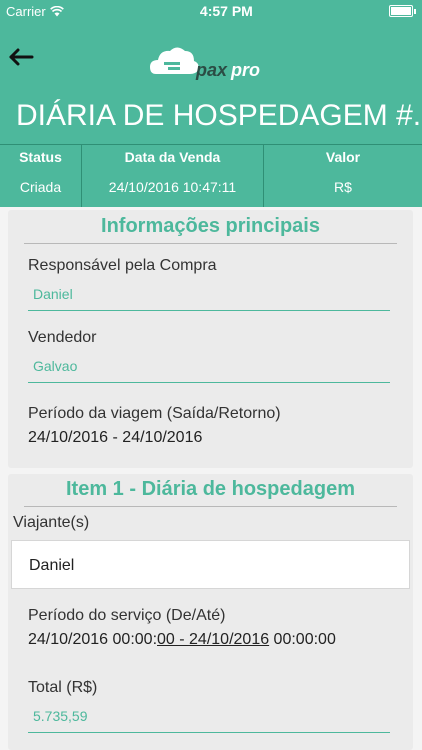  What do you see at coordinates (173, 176) in the screenshot?
I see `sale-date-column: Data da Venda 24/10/2016 10:47:11` at bounding box center [173, 176].